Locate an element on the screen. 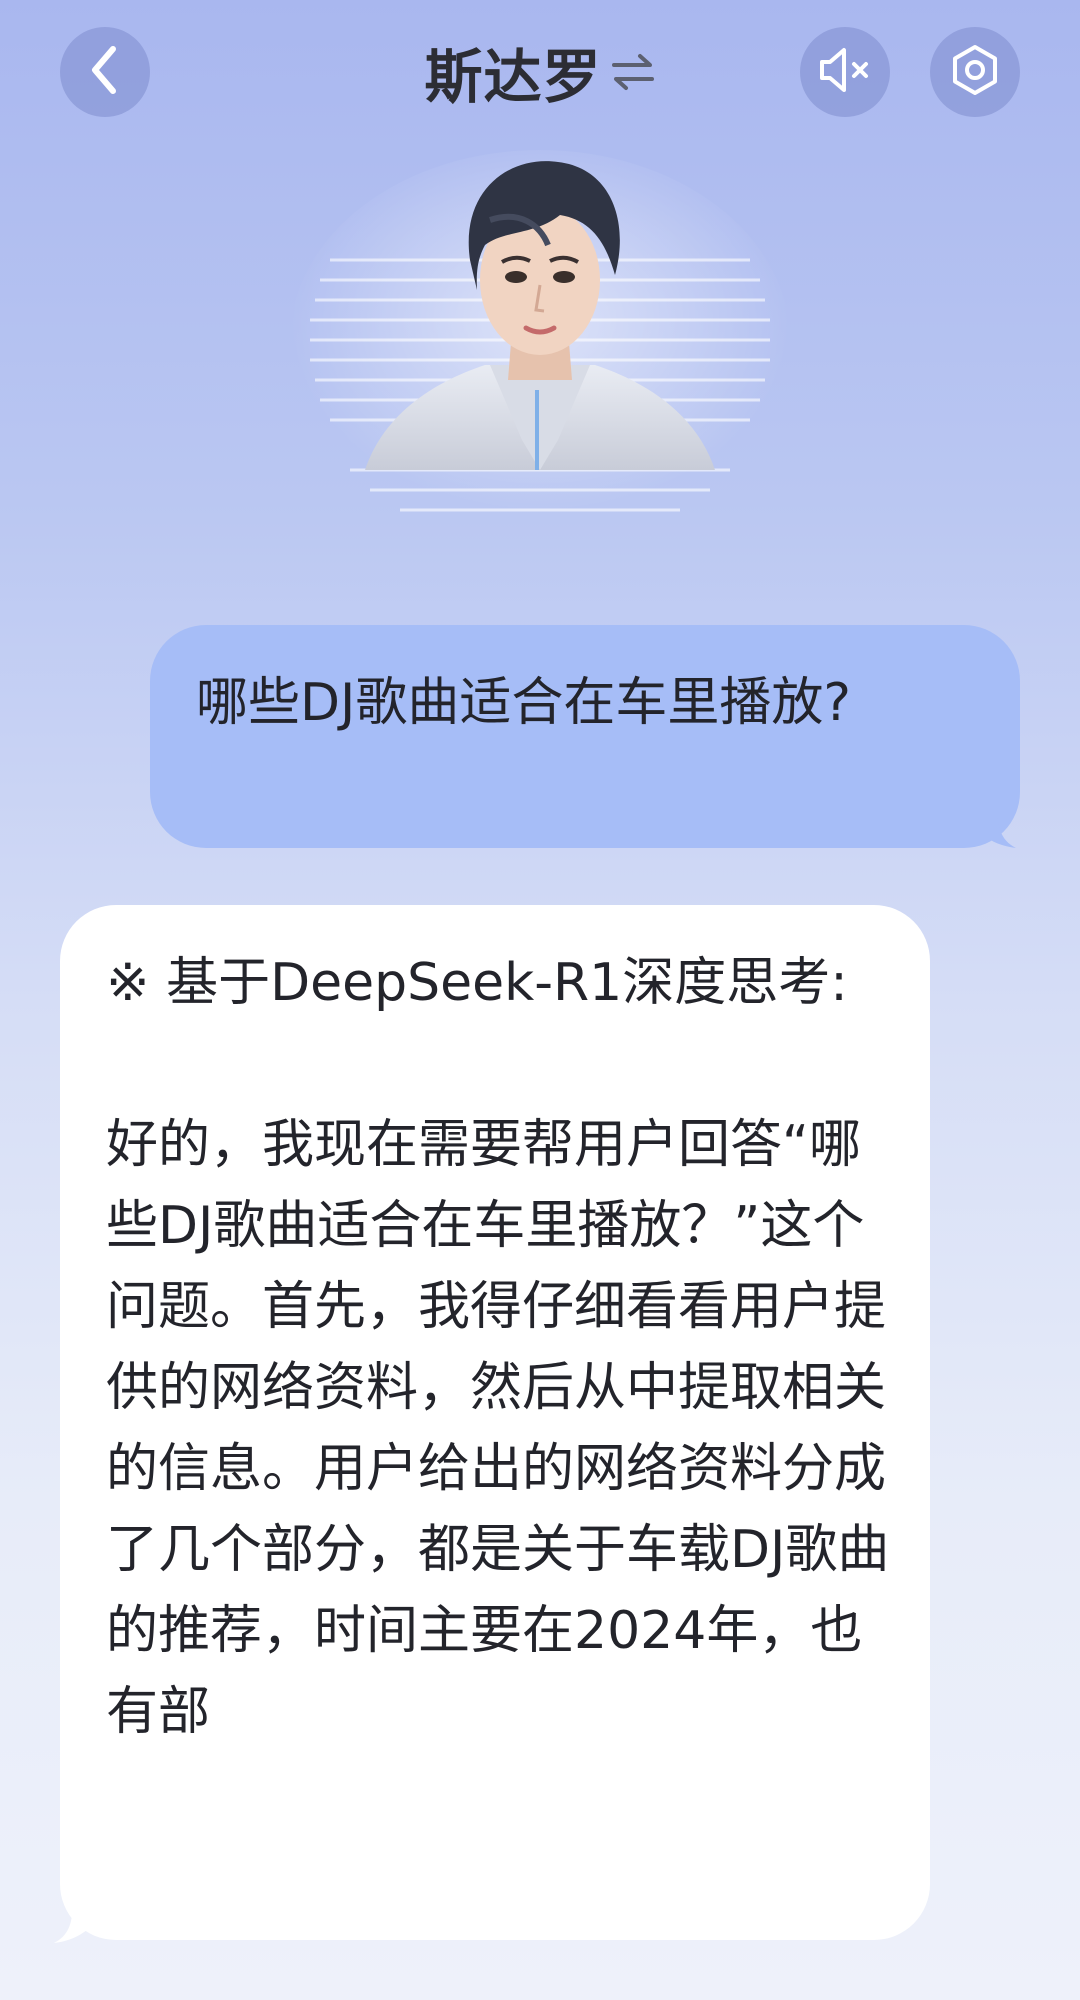  header-title-area: 斯达罗 is located at coordinates (540, 72).